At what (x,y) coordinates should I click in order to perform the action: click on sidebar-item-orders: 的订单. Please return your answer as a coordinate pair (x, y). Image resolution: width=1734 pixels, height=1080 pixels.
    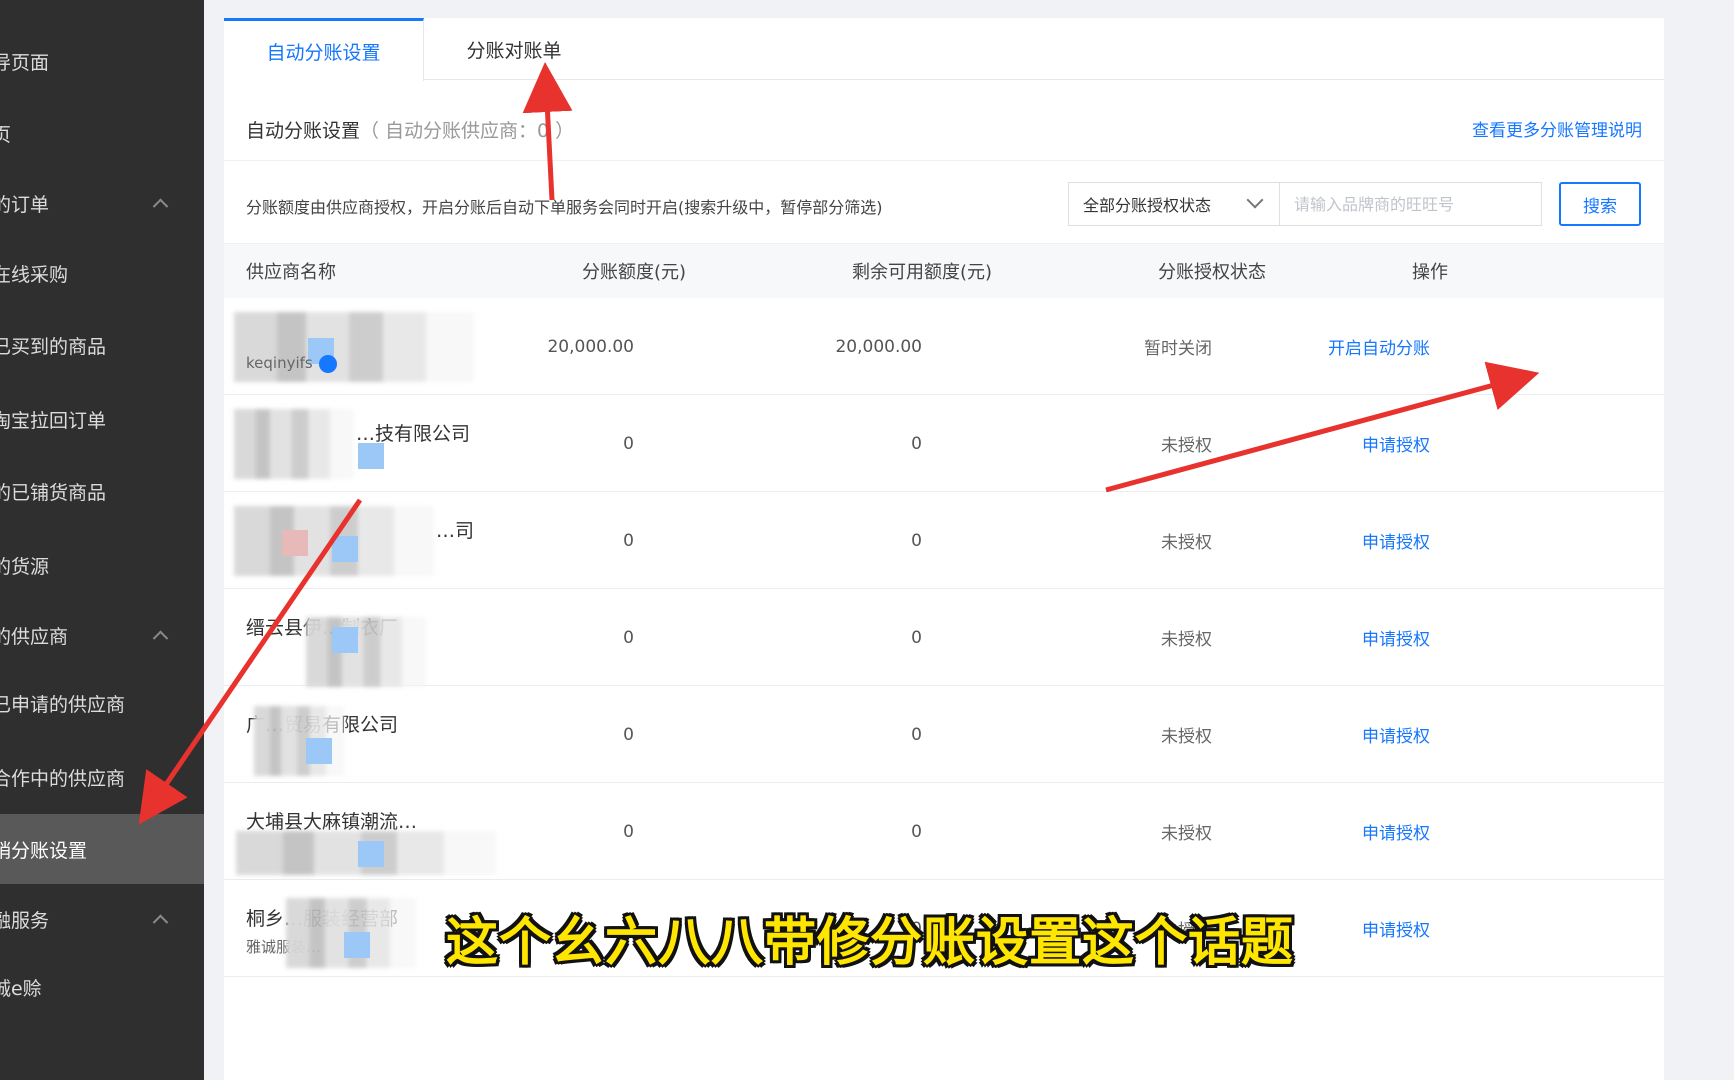
    Looking at the image, I should click on (102, 203).